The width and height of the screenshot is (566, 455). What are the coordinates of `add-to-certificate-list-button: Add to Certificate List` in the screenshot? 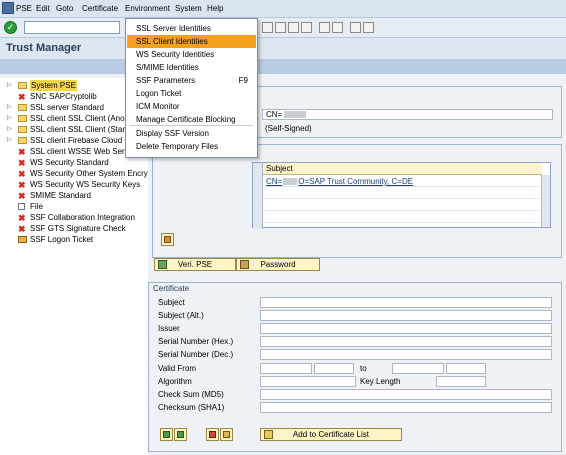 It's located at (331, 434).